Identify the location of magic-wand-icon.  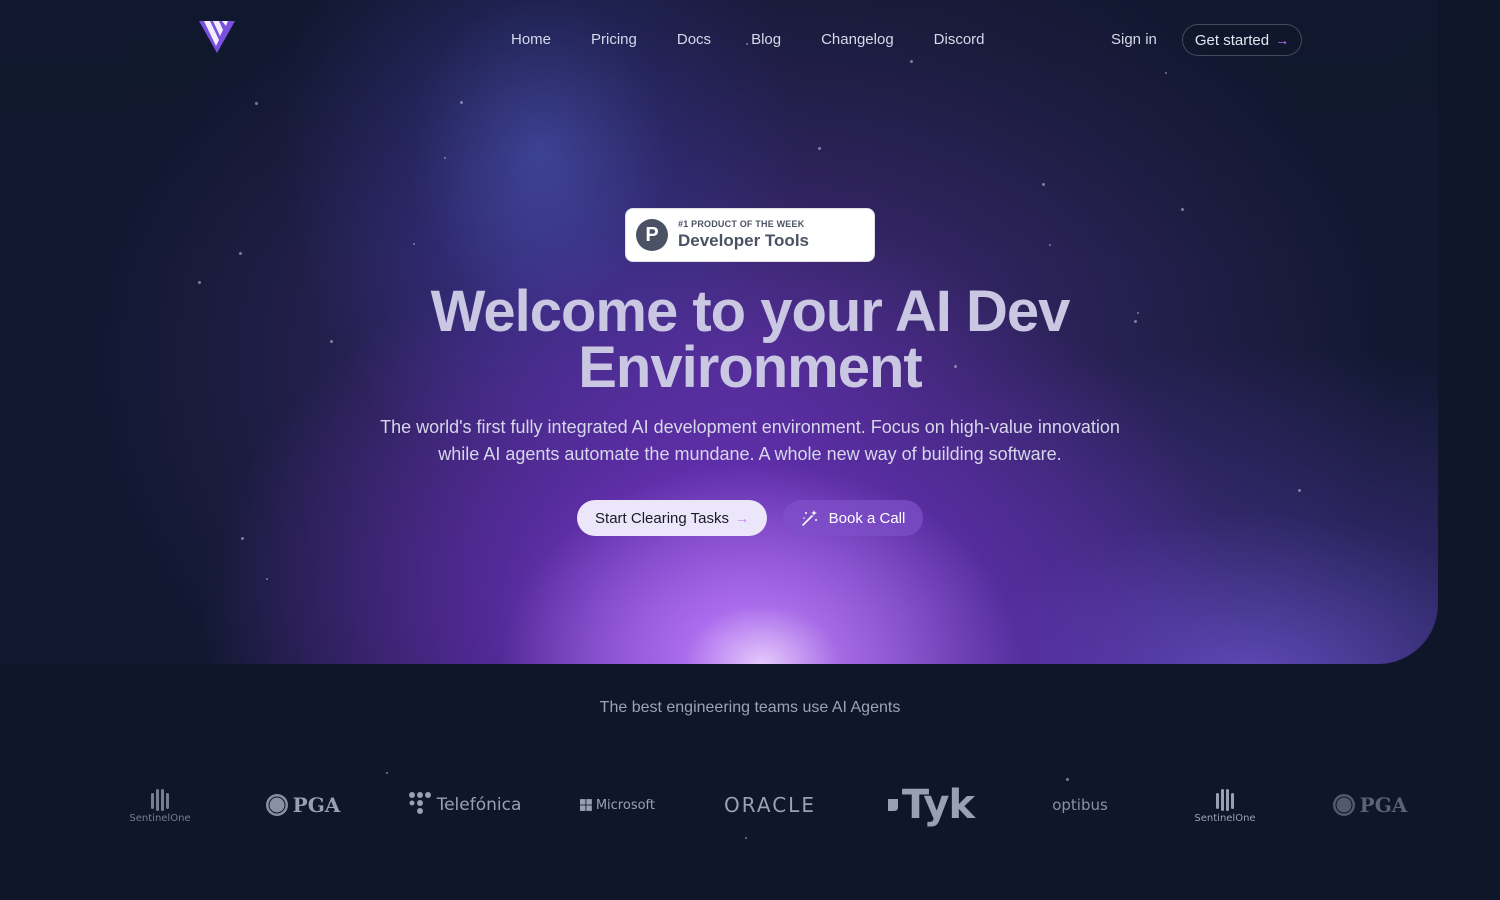
(809, 518).